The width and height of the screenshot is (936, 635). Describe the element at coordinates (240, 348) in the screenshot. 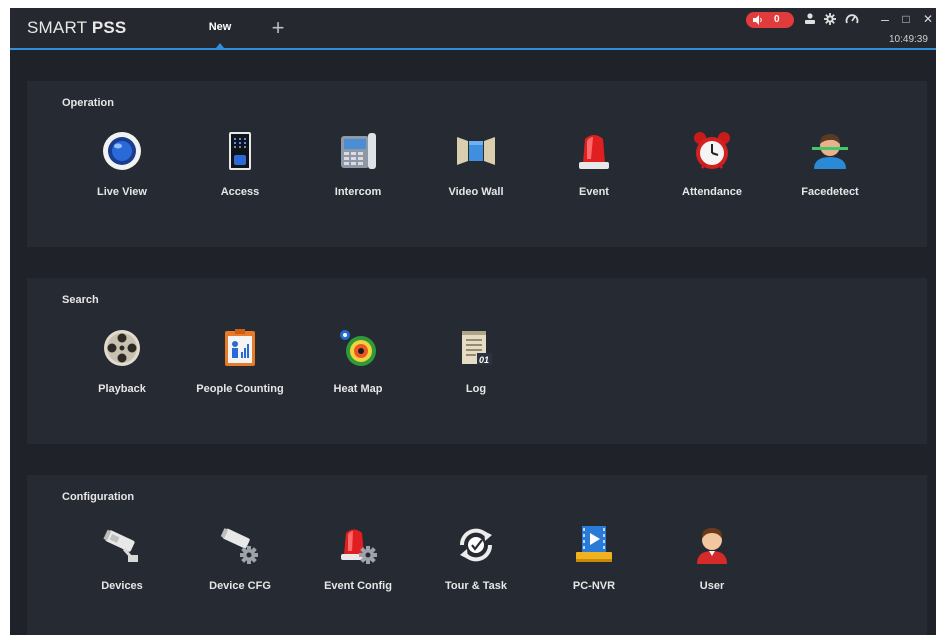

I see `people-chart-icon` at that location.